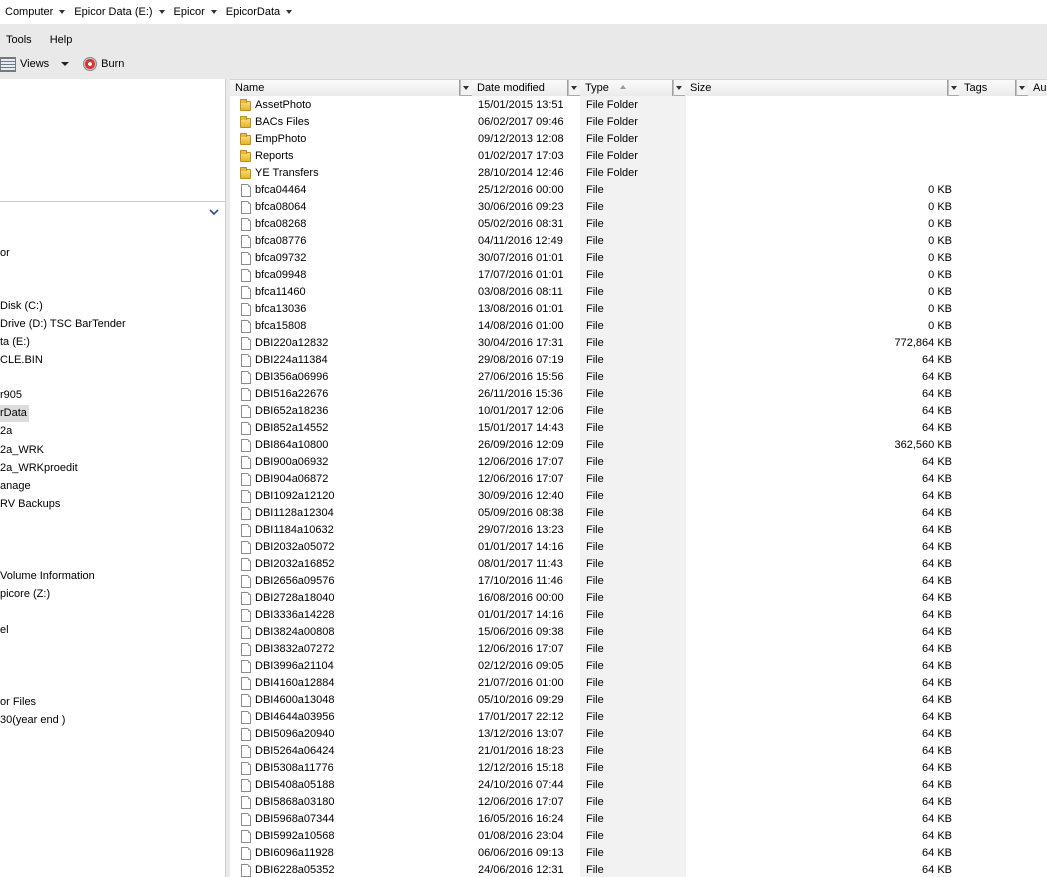 The height and width of the screenshot is (877, 1047). What do you see at coordinates (638, 768) in the screenshot?
I see `file-row: DBI5308a11776 12/12/2016 15:18 File 64 KB` at bounding box center [638, 768].